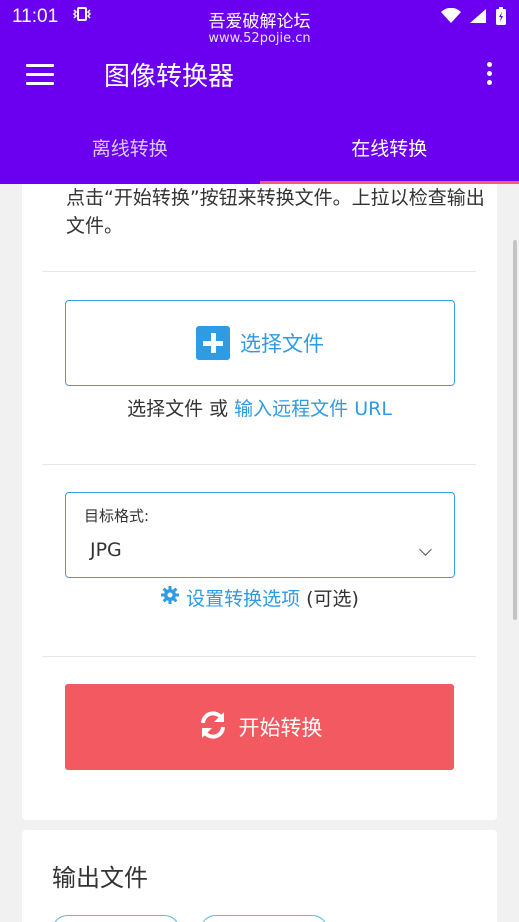 The image size is (519, 922). Describe the element at coordinates (260, 535) in the screenshot. I see `target-format-select: 目标格式: JPG` at that location.